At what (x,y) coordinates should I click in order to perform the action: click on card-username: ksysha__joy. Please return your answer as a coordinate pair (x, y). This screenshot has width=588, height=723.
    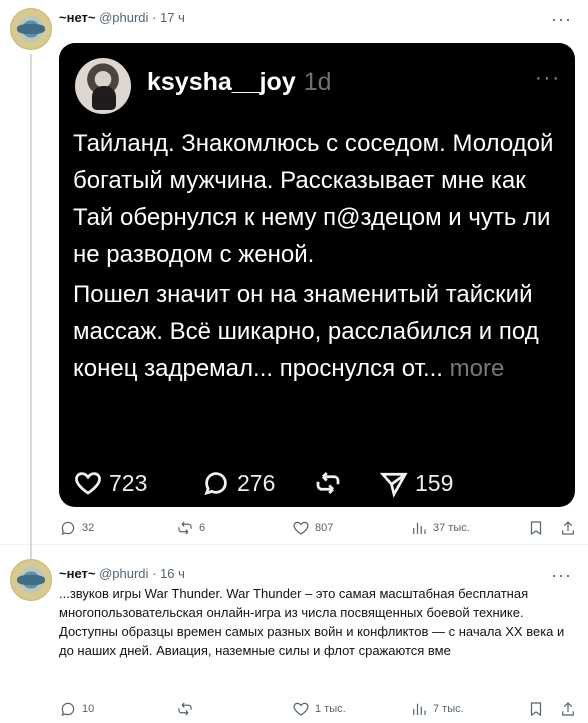
    Looking at the image, I should click on (221, 82).